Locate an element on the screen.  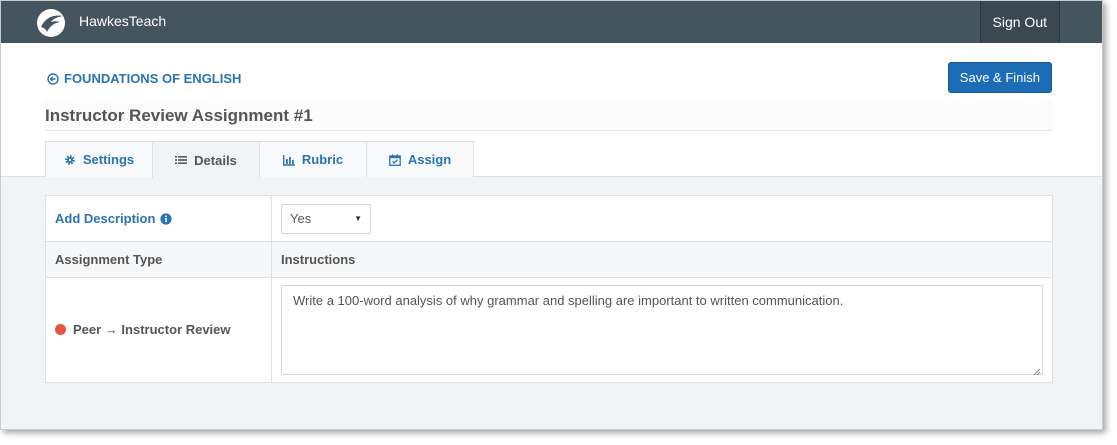
sign-out-button: Sign Out is located at coordinates (1019, 22).